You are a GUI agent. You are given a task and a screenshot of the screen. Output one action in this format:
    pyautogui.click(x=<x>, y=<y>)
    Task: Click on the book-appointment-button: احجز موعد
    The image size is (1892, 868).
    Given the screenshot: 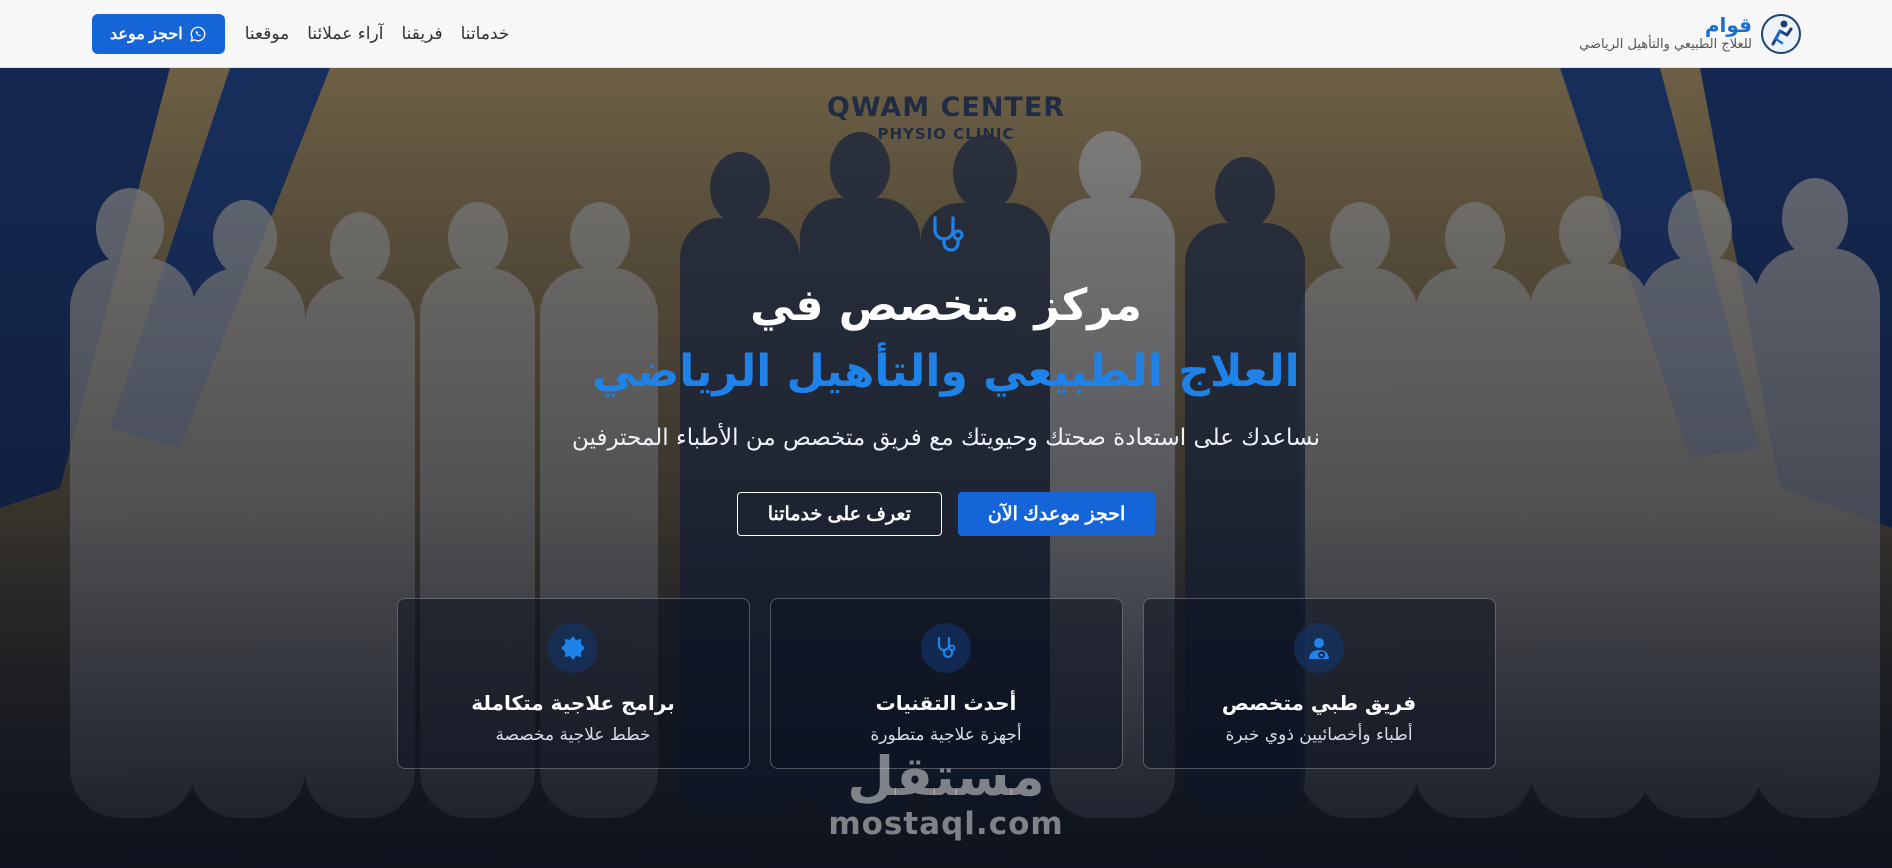 What is the action you would take?
    pyautogui.click(x=158, y=33)
    